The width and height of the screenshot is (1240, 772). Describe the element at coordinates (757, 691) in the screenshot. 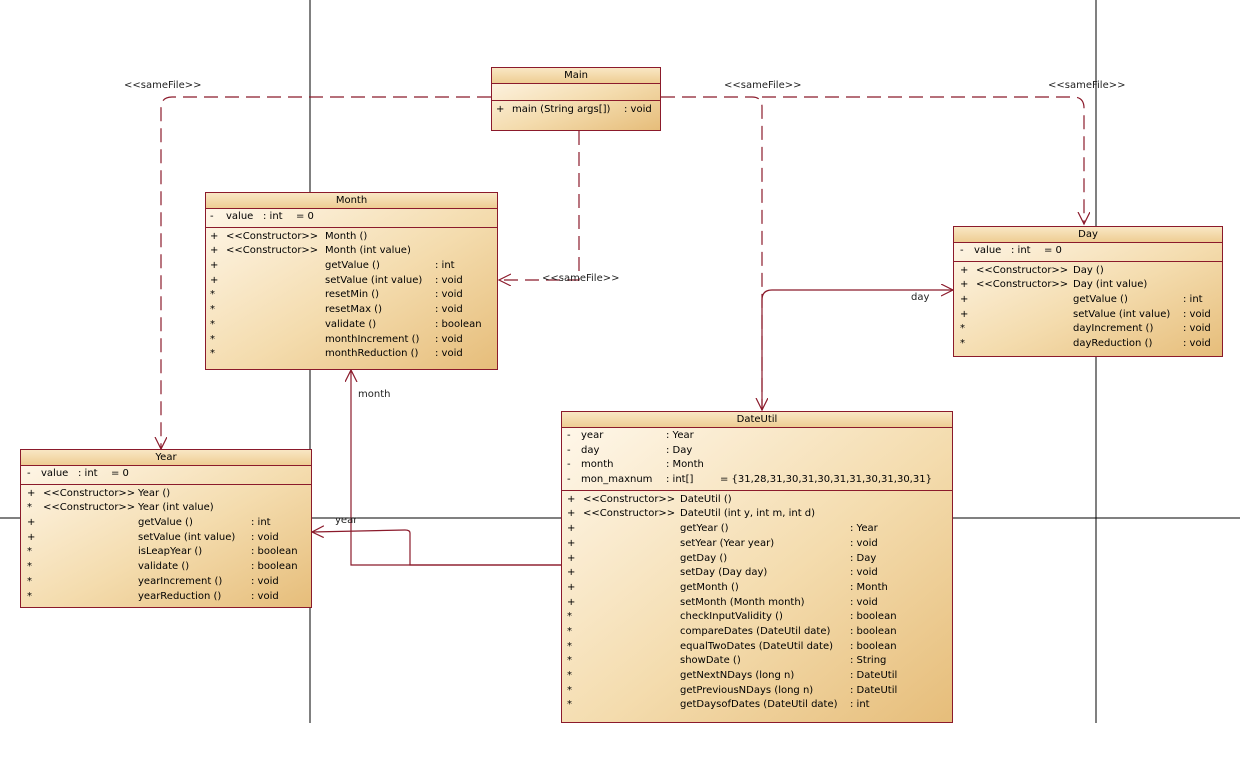

I see `operation-row: * getPreviousNDays (long n) : DateUtil` at that location.